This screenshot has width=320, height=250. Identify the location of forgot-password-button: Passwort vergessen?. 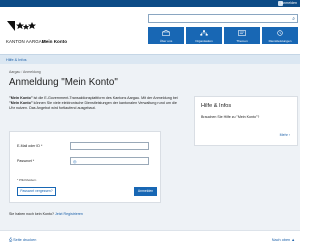
(36, 191).